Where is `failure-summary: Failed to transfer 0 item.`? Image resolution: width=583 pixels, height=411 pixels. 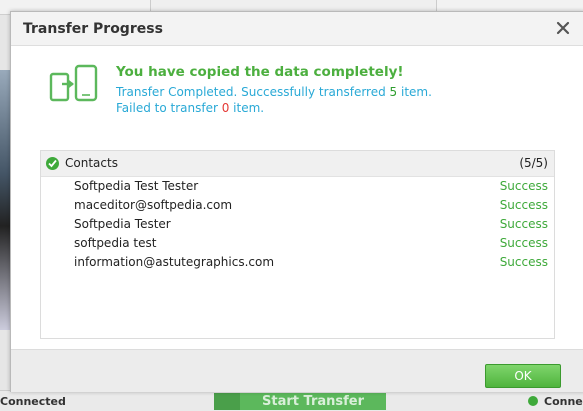 failure-summary: Failed to transfer 0 item. is located at coordinates (190, 108).